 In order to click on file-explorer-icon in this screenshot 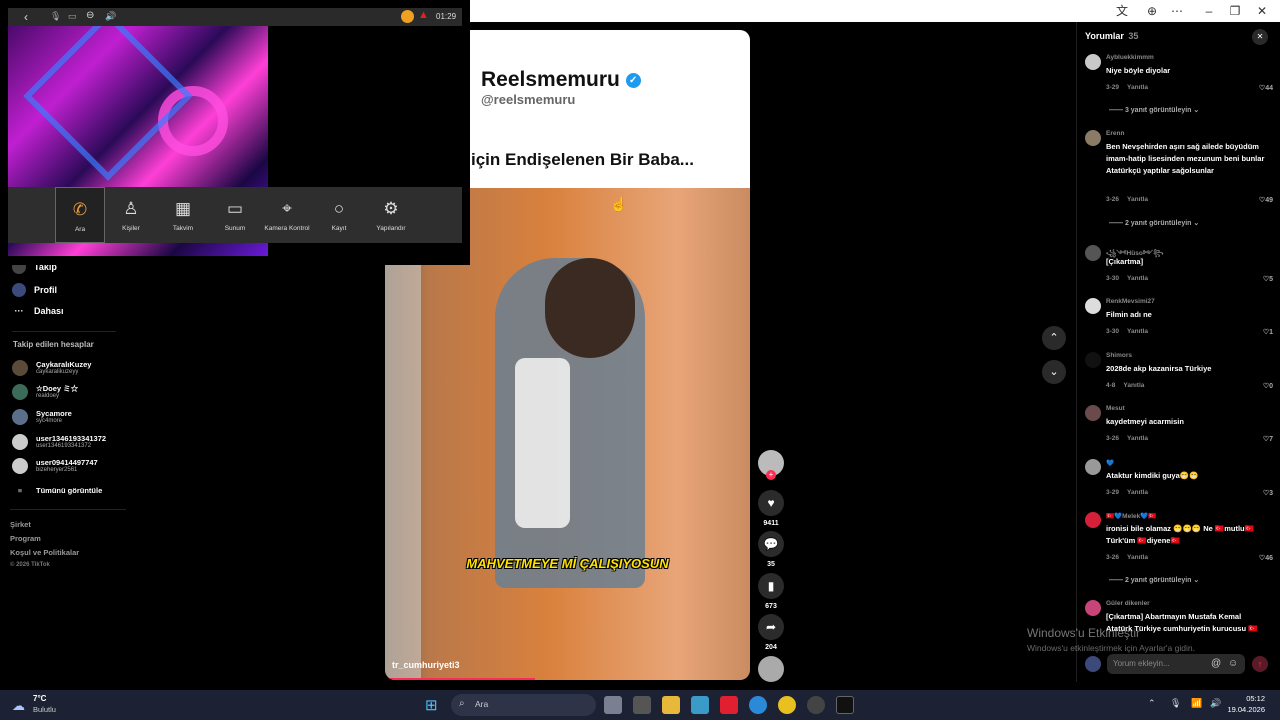, I will do `click(671, 705)`.